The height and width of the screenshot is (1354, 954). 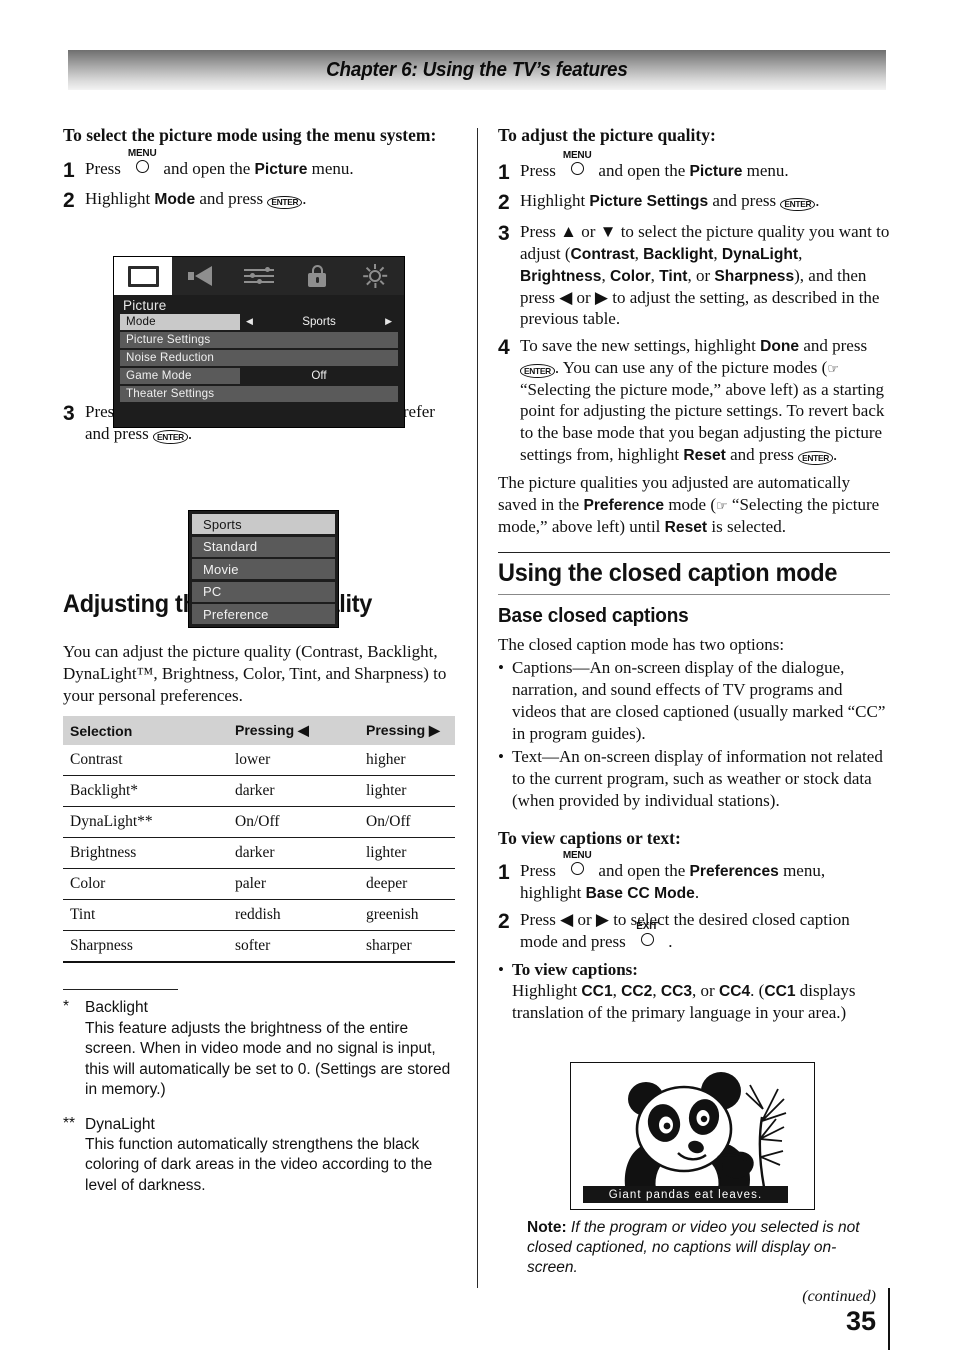 What do you see at coordinates (259, 394) in the screenshot?
I see `osd-row-theater-settings: Theater Settings` at bounding box center [259, 394].